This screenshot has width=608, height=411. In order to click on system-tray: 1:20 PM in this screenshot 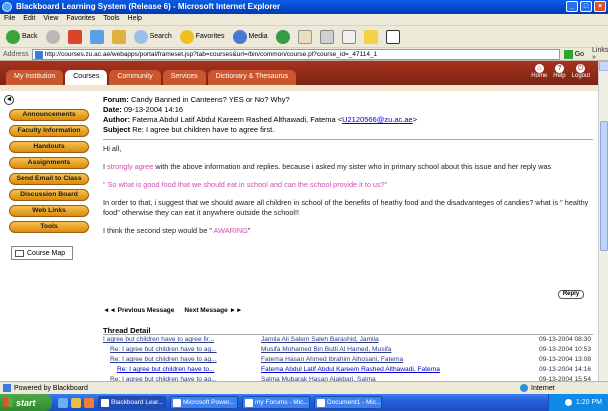, I will do `click(578, 402)`.